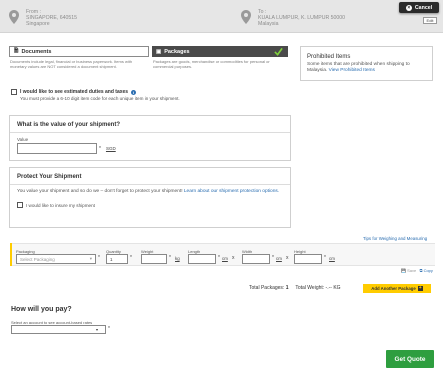 The height and width of the screenshot is (371, 443). I want to click on value-input, so click(57, 148).